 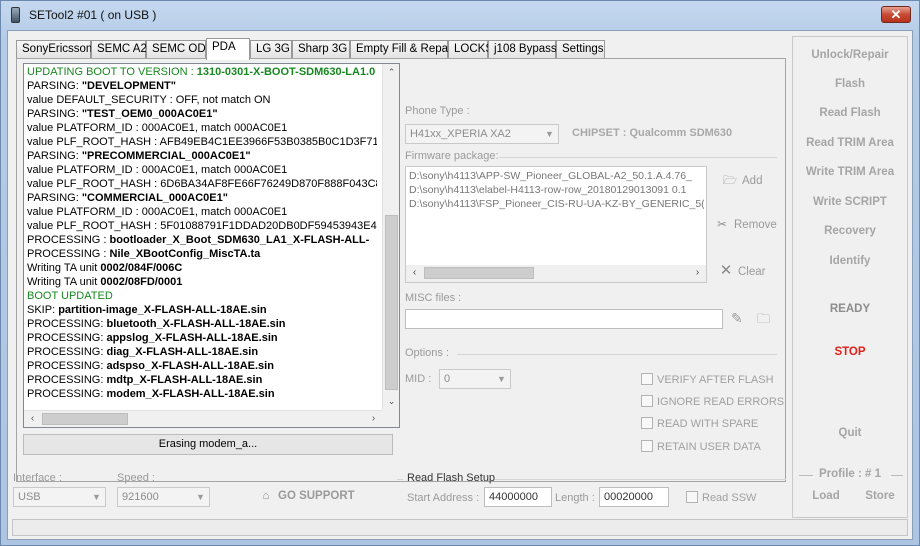 What do you see at coordinates (742, 182) in the screenshot?
I see `add-button: 🗁 Add` at bounding box center [742, 182].